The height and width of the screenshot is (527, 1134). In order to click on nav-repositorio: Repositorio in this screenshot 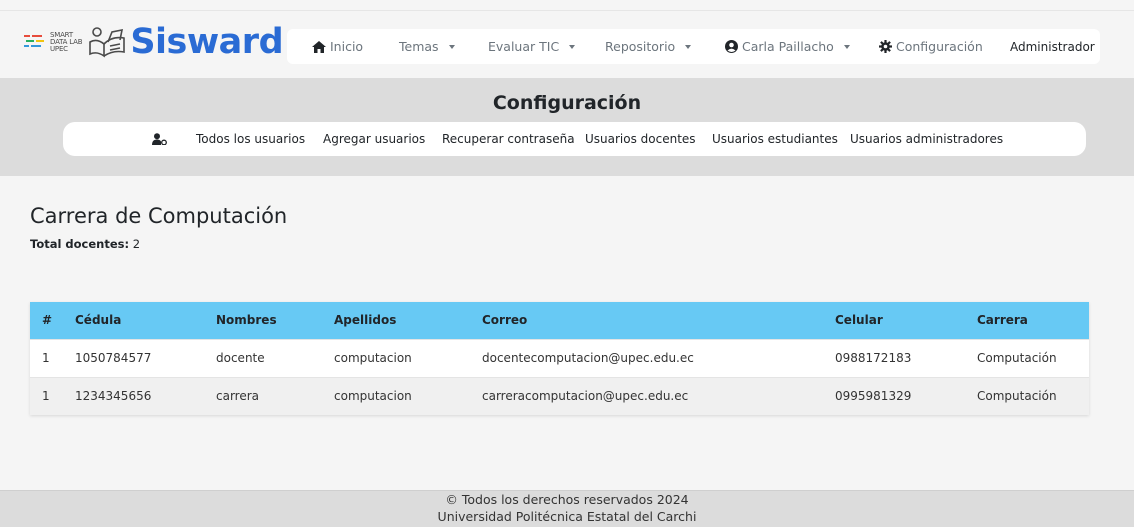, I will do `click(648, 46)`.